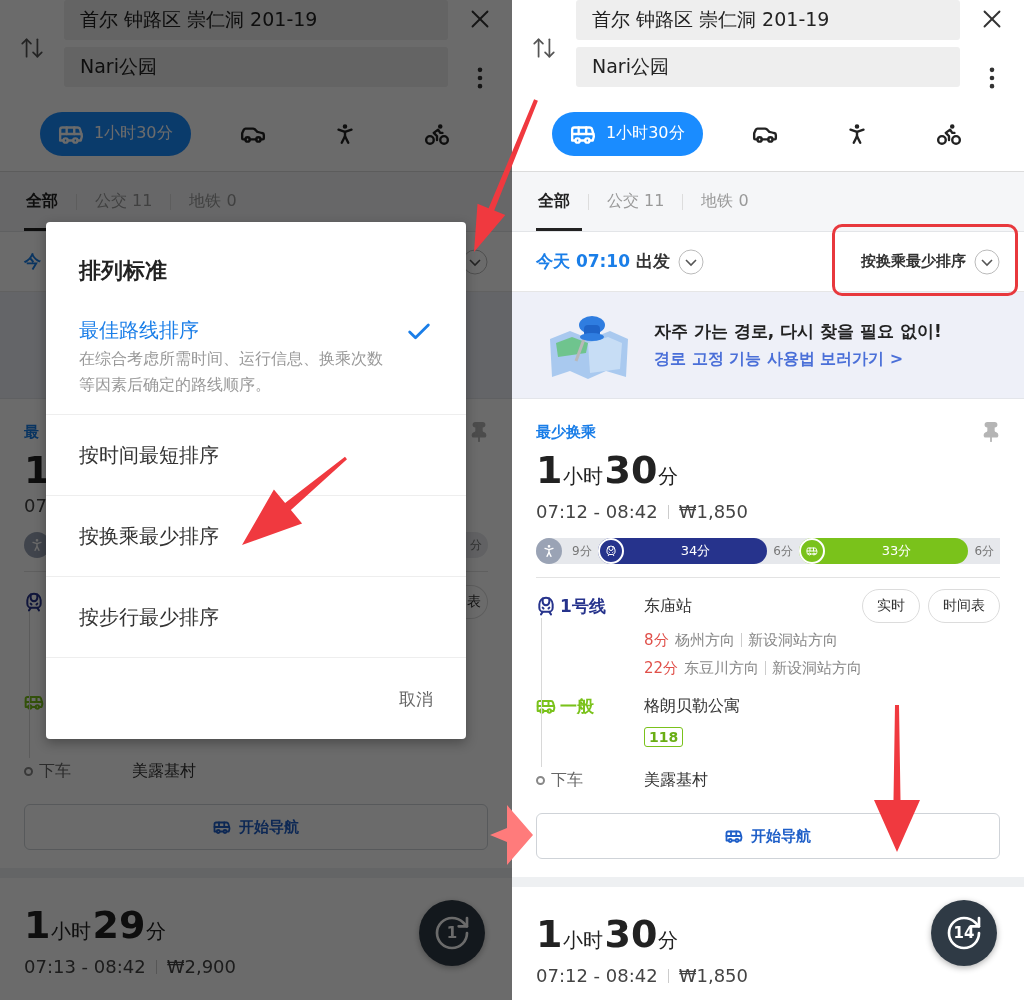 The width and height of the screenshot is (1024, 1000). Describe the element at coordinates (636, 201) in the screenshot. I see `filter-tab: 公交 11` at that location.